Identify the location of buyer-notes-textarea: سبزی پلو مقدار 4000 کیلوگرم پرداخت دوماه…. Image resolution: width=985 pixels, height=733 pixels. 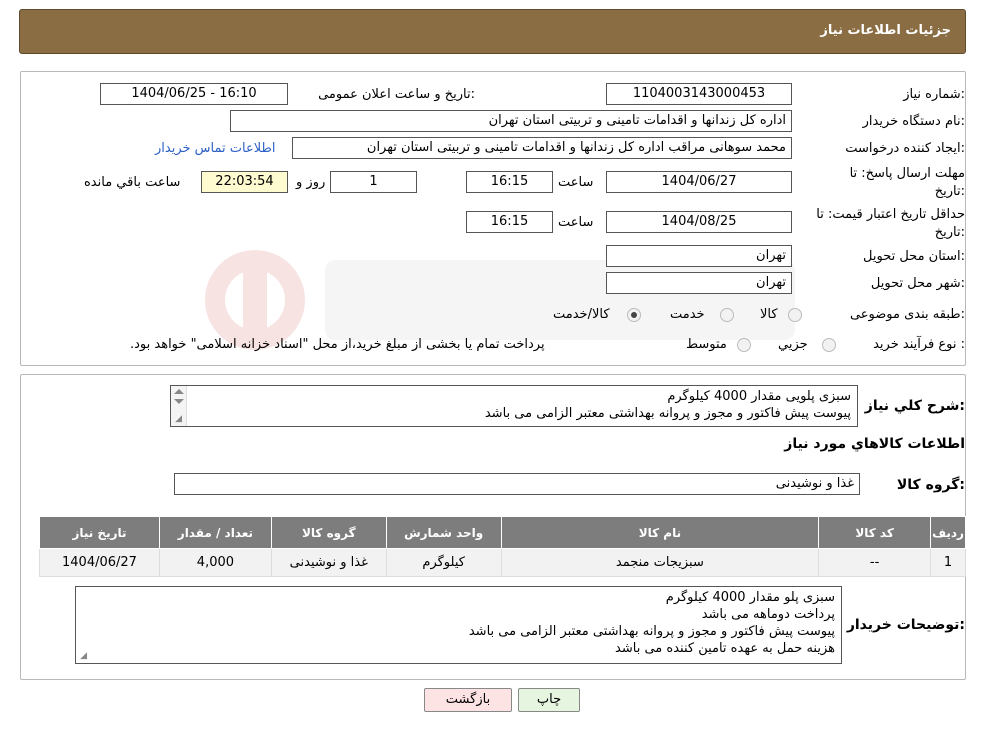
(458, 625).